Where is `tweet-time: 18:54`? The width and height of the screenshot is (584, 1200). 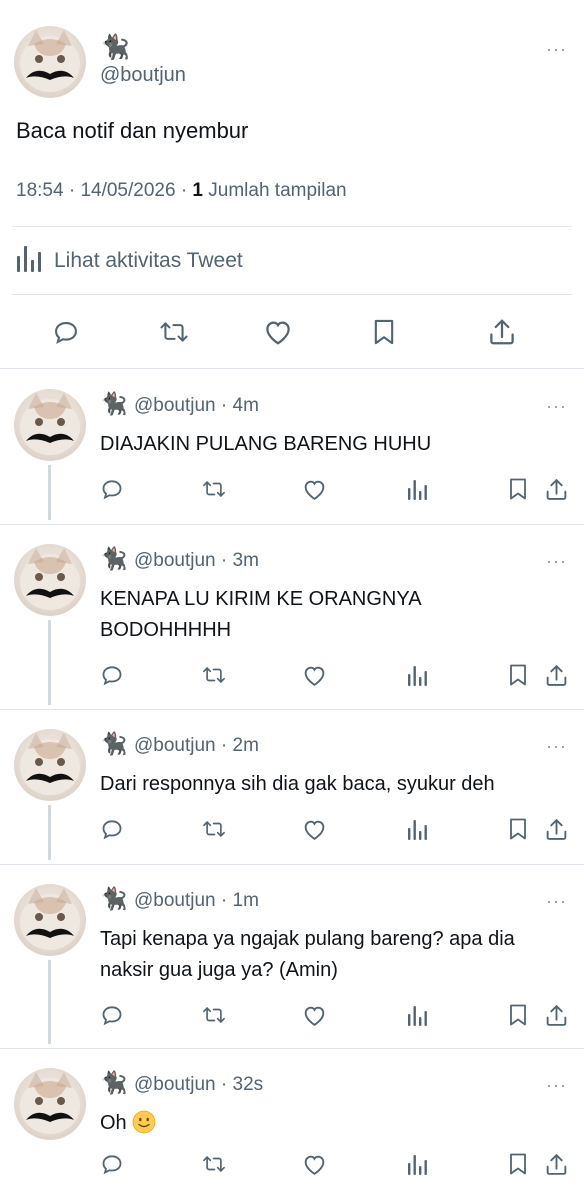 tweet-time: 18:54 is located at coordinates (40, 190).